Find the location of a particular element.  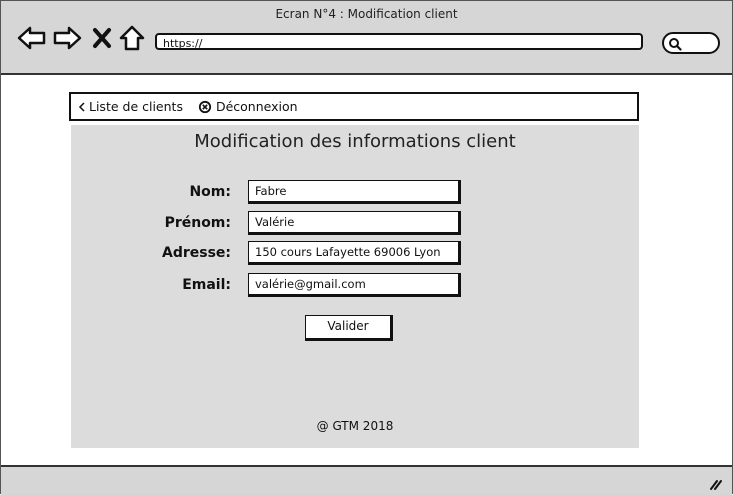

prenom-input: Valérie is located at coordinates (354, 223).